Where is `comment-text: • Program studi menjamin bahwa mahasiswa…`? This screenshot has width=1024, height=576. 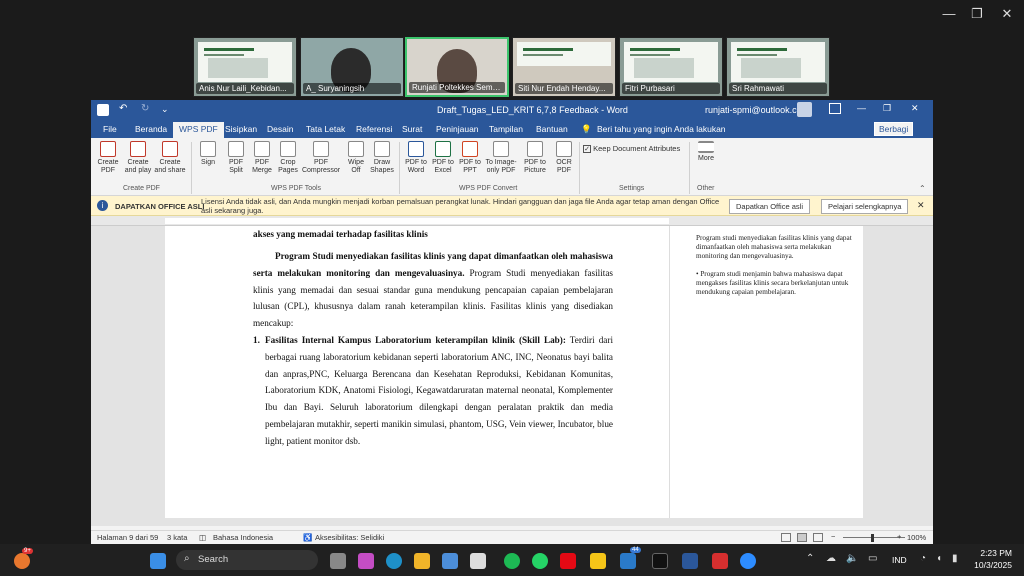 comment-text: • Program studi menjamin bahwa mahasiswa… is located at coordinates (777, 283).